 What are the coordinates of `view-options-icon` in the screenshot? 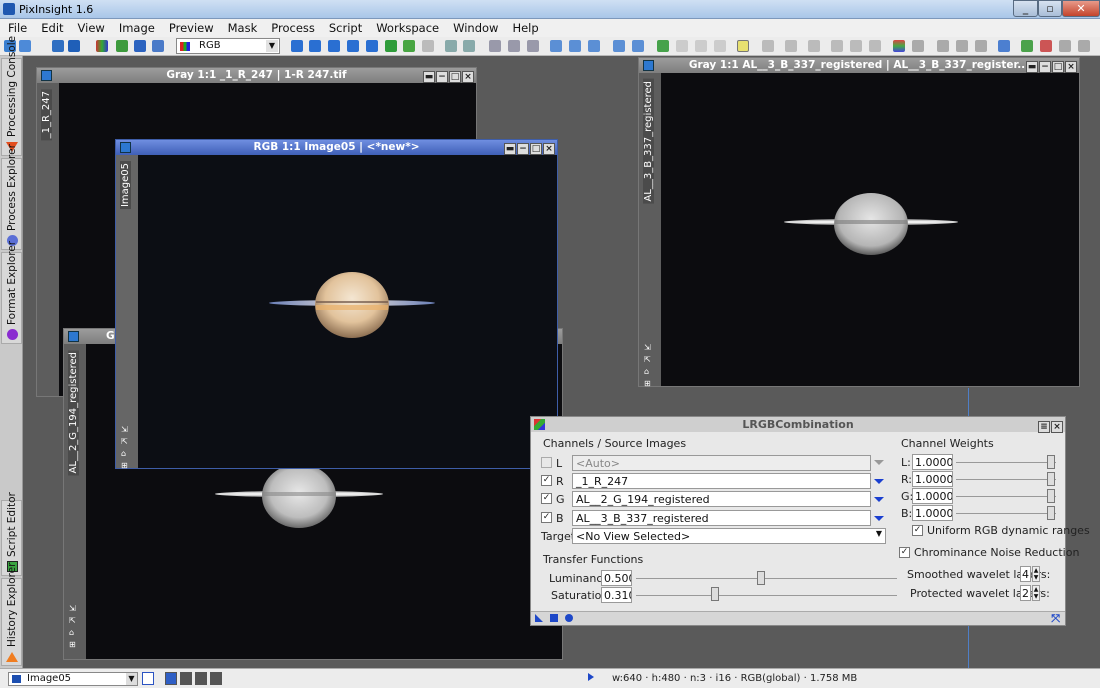 It's located at (148, 678).